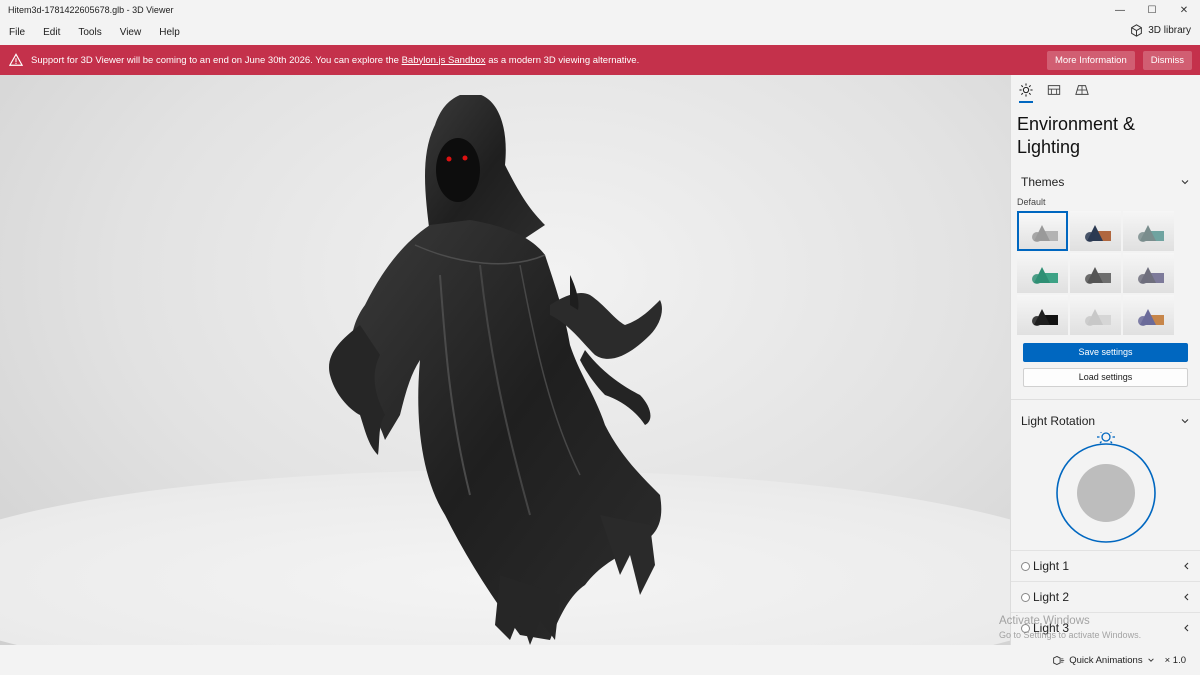 The width and height of the screenshot is (1200, 675). Describe the element at coordinates (91, 10) in the screenshot. I see `window-title: Hitem3d-1781422605678.glb - 3D Viewer` at that location.